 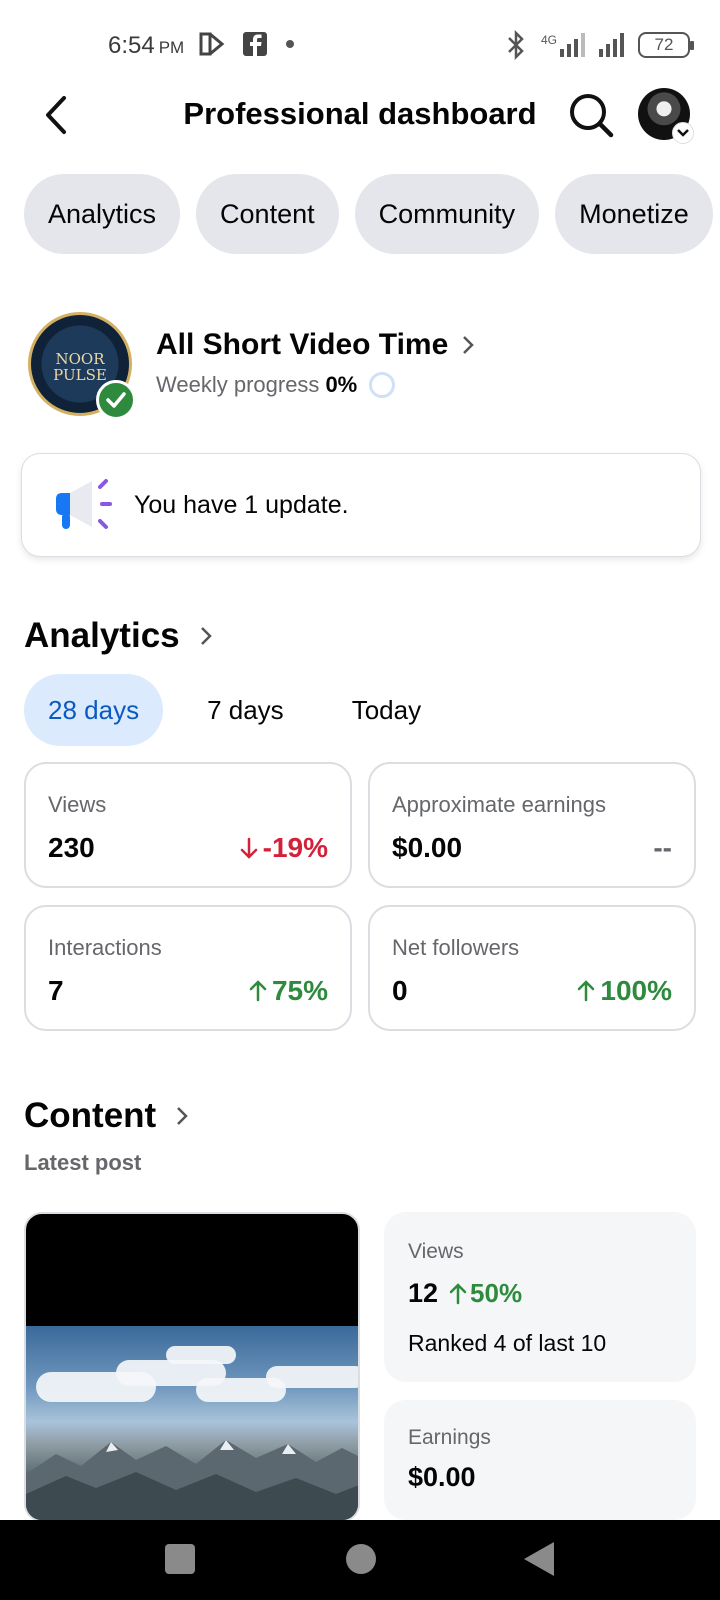 What do you see at coordinates (666, 116) in the screenshot?
I see `profile-avatar-button` at bounding box center [666, 116].